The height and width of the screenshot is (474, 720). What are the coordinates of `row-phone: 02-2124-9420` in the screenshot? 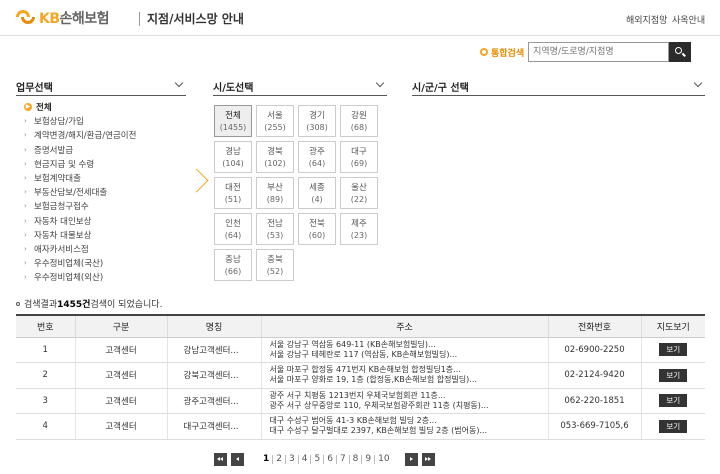 It's located at (595, 375).